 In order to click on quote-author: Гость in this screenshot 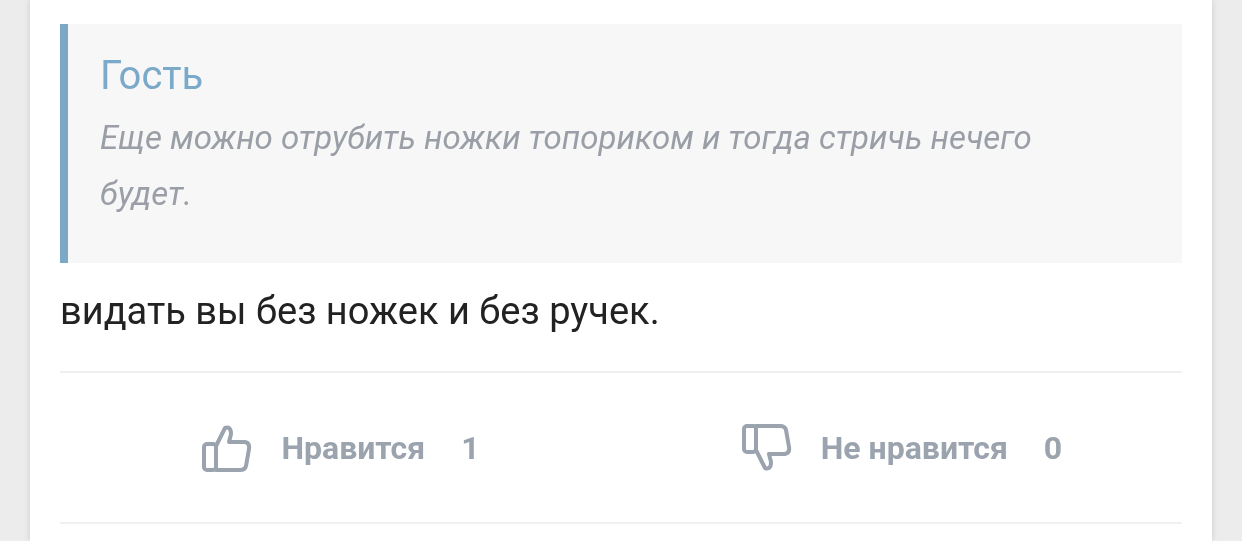, I will do `click(152, 76)`.